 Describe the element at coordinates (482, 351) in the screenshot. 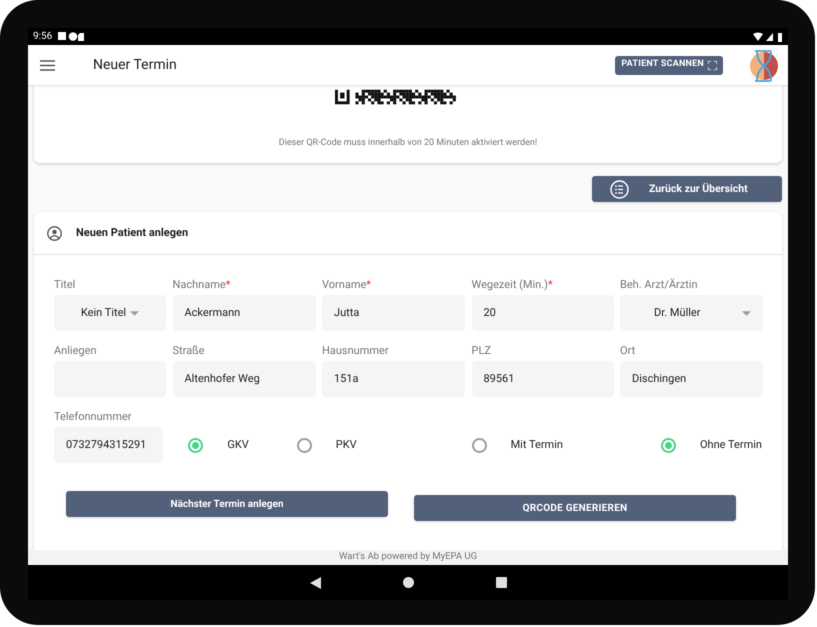

I see `field-label: PLZ` at that location.